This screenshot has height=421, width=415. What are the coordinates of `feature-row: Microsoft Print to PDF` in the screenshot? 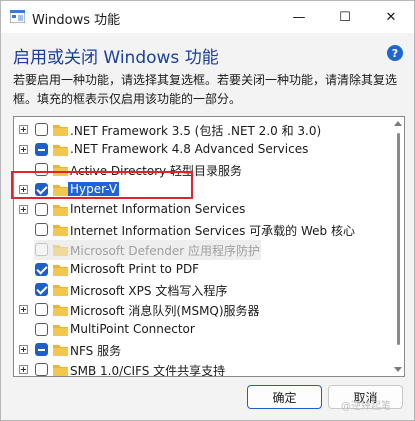 It's located at (202, 270).